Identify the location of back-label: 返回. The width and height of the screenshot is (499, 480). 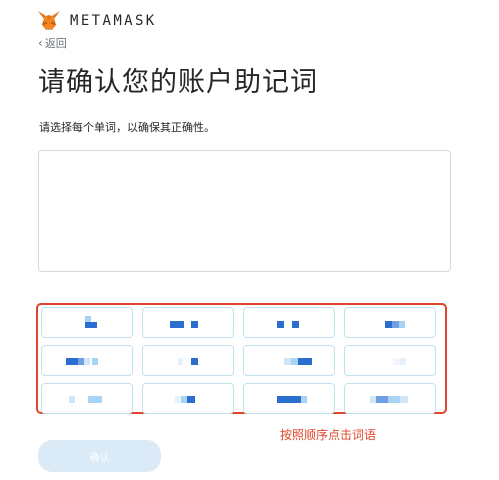
(55, 43).